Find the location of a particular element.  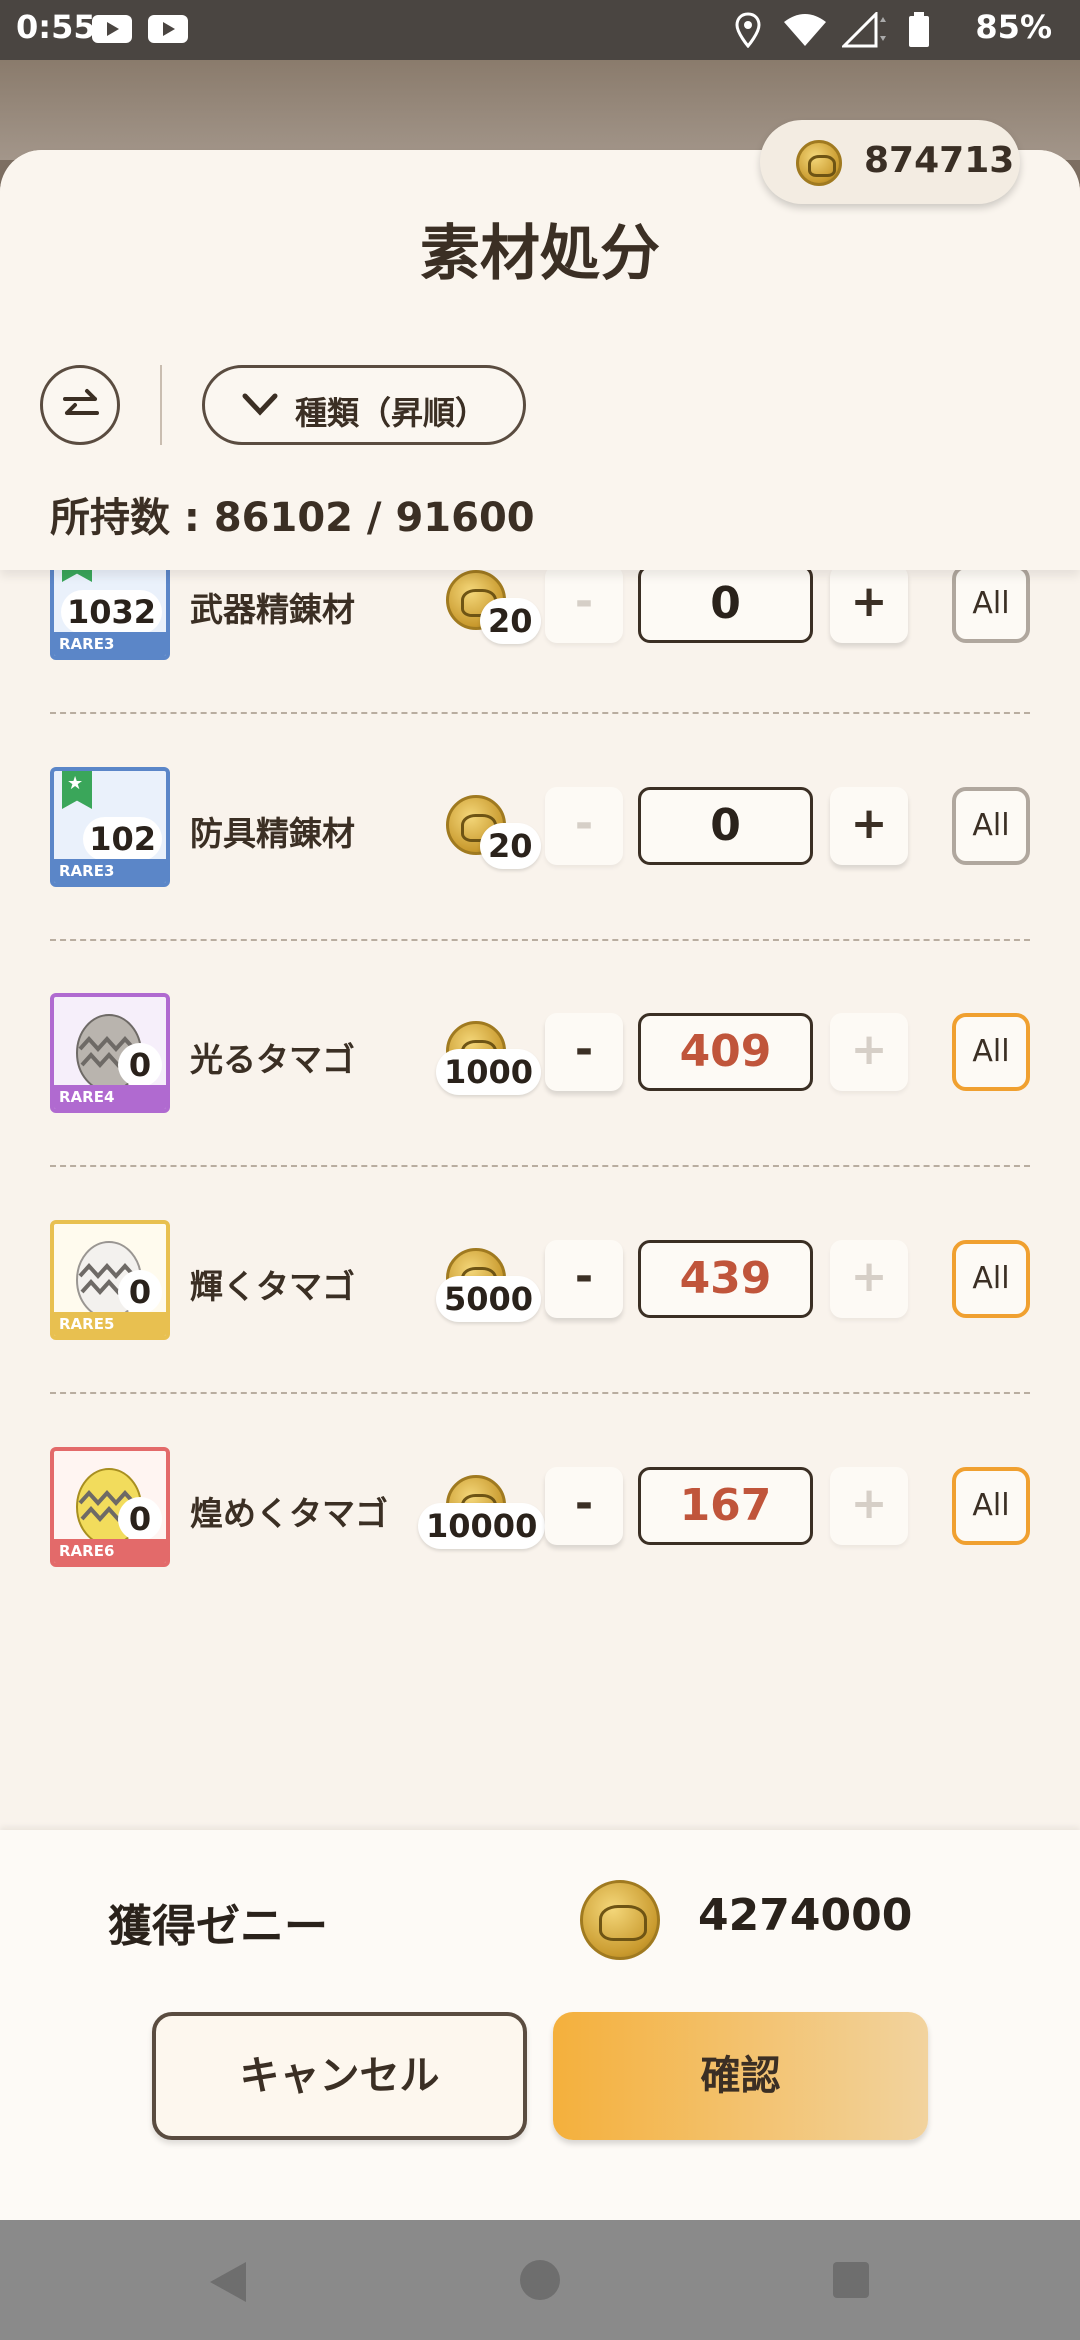

battery-percent: 85% is located at coordinates (1013, 27).